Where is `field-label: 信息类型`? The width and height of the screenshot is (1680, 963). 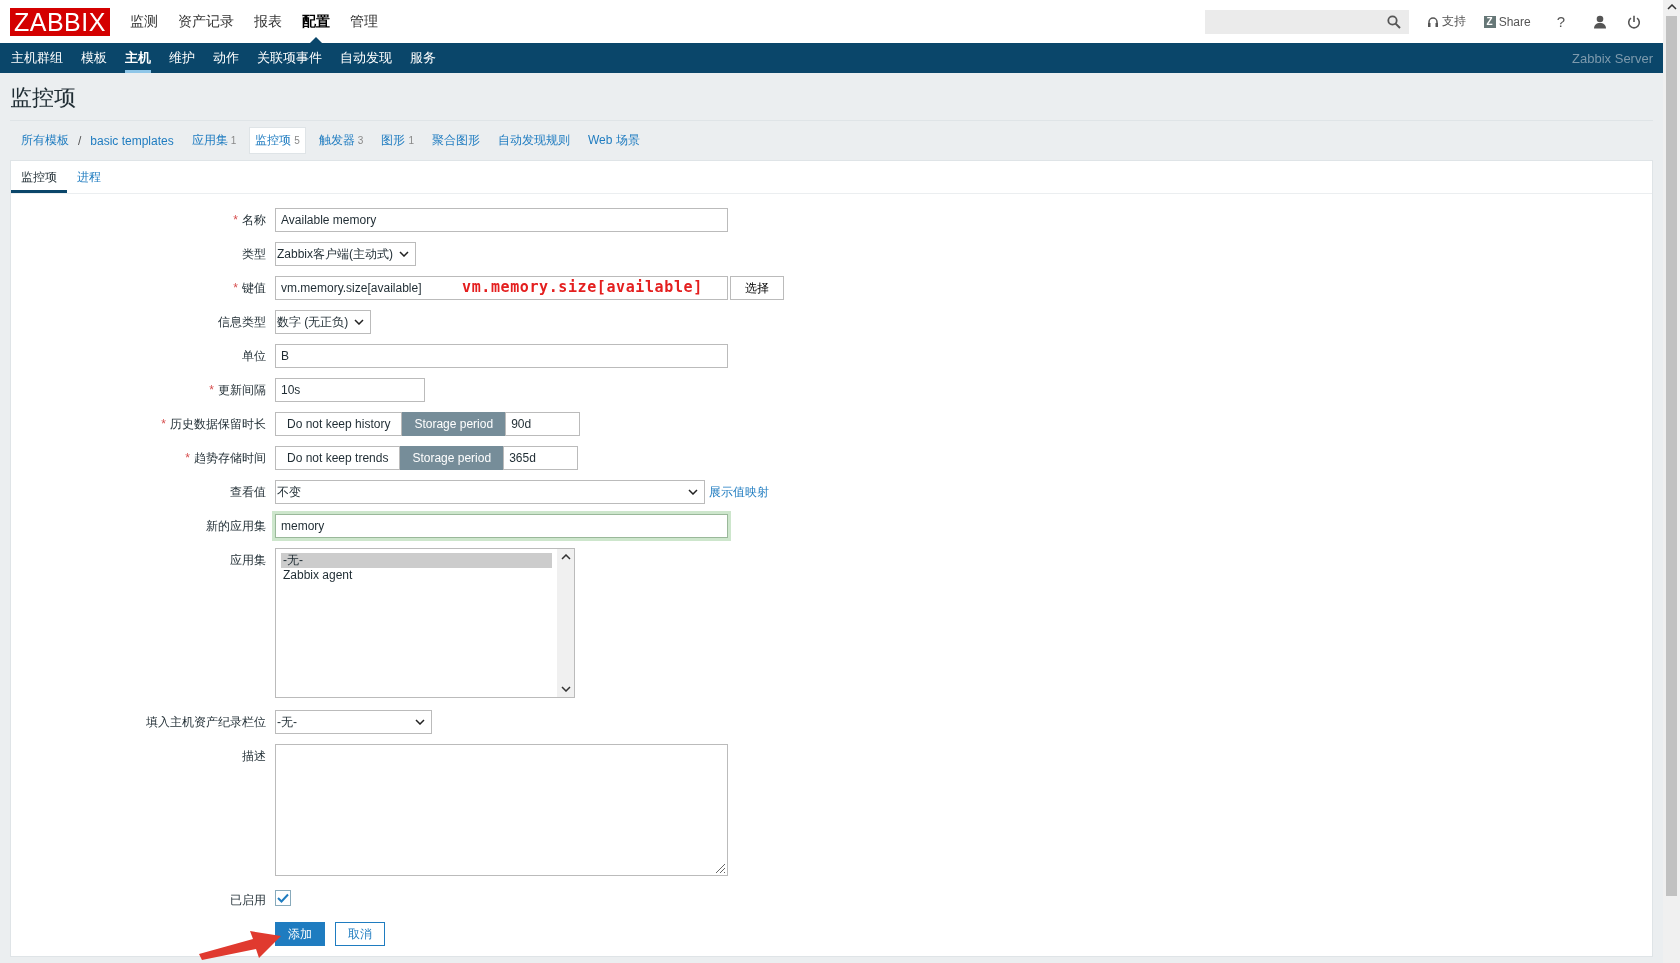
field-label: 信息类型 is located at coordinates (242, 322).